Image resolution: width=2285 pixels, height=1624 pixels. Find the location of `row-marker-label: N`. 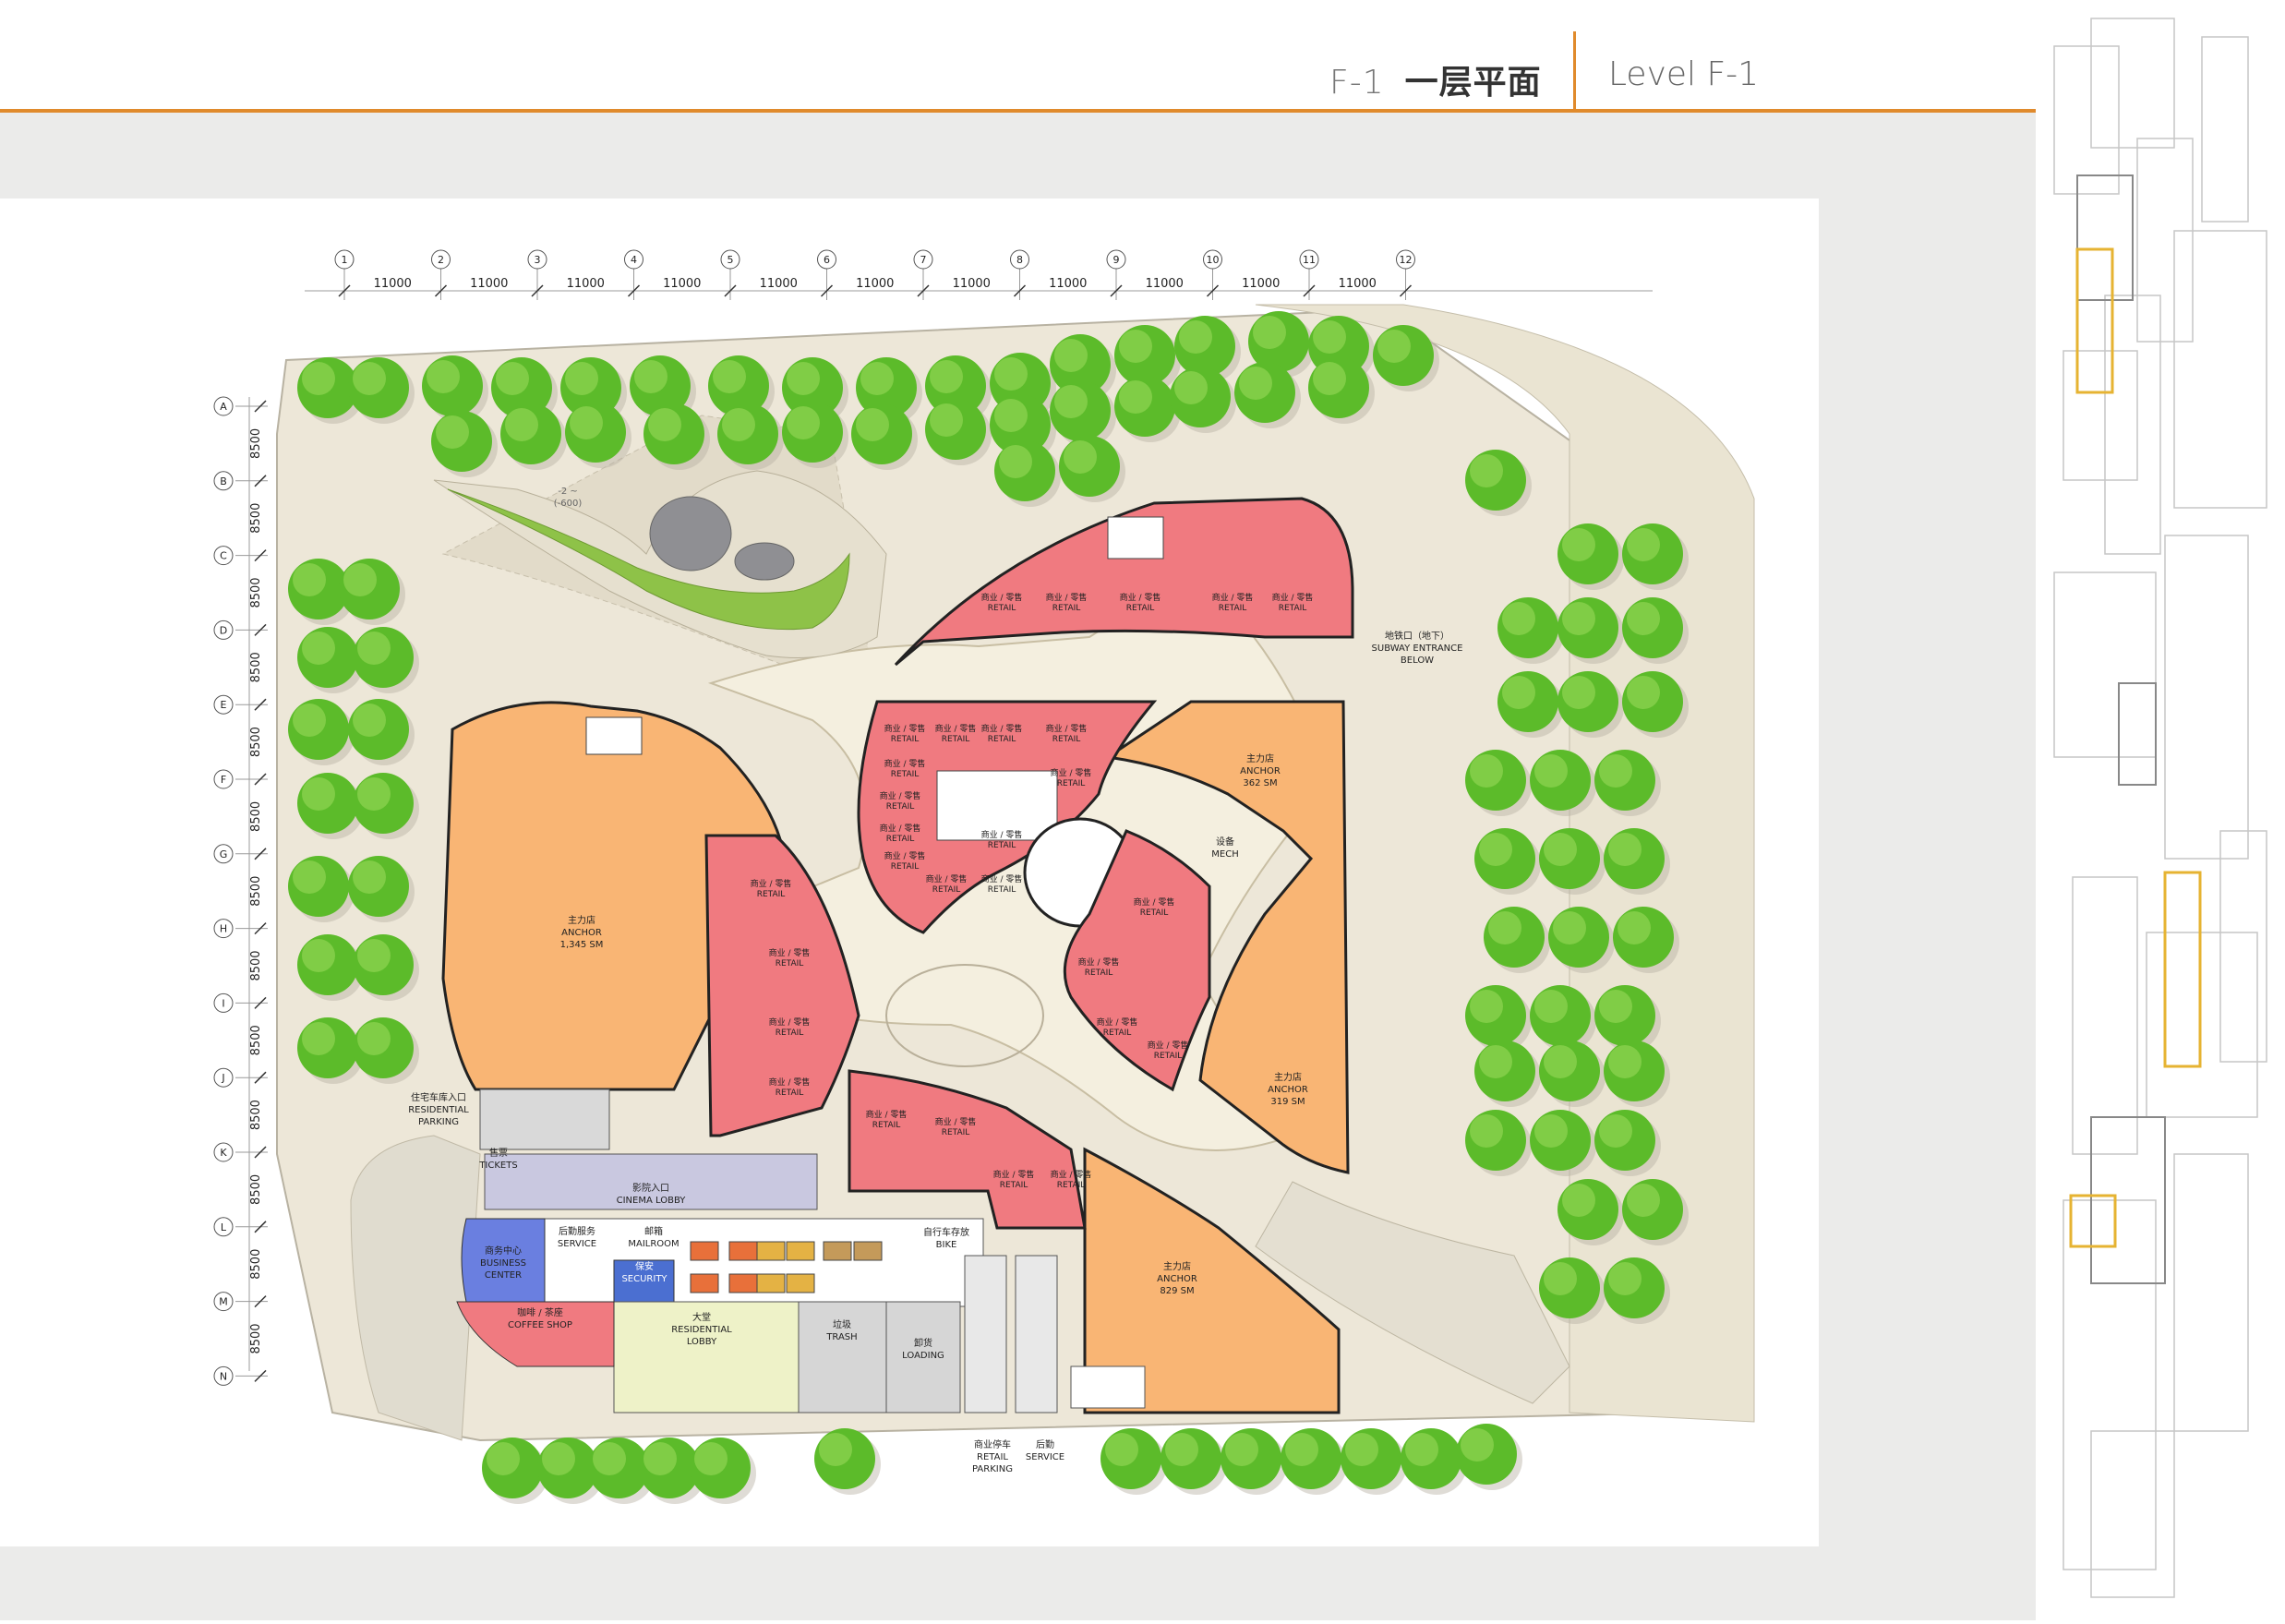

row-marker-label: N is located at coordinates (223, 1376).